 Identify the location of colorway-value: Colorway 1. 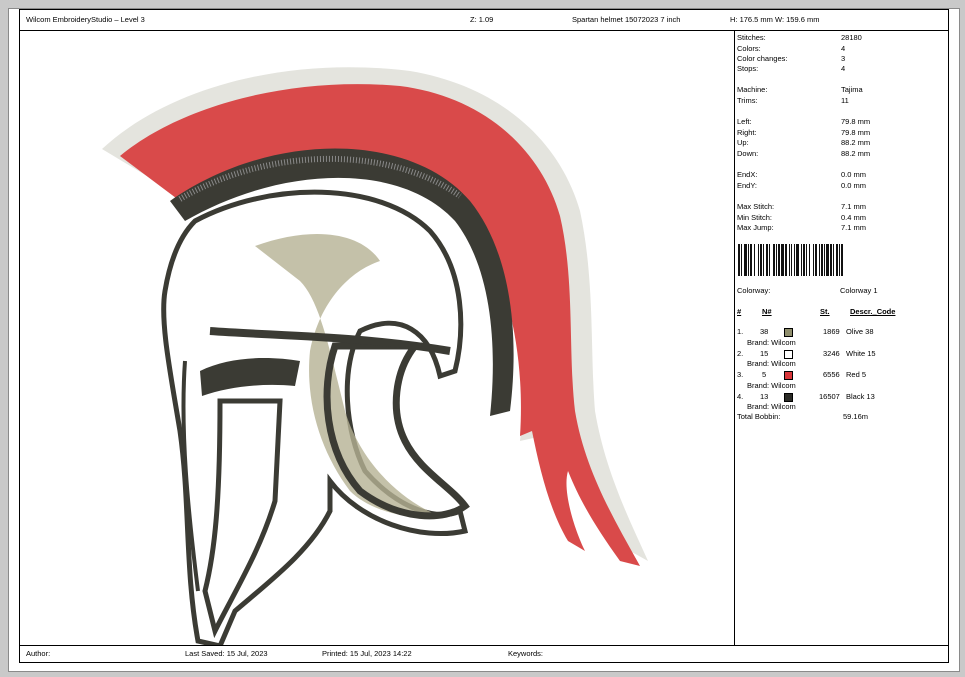
(859, 290).